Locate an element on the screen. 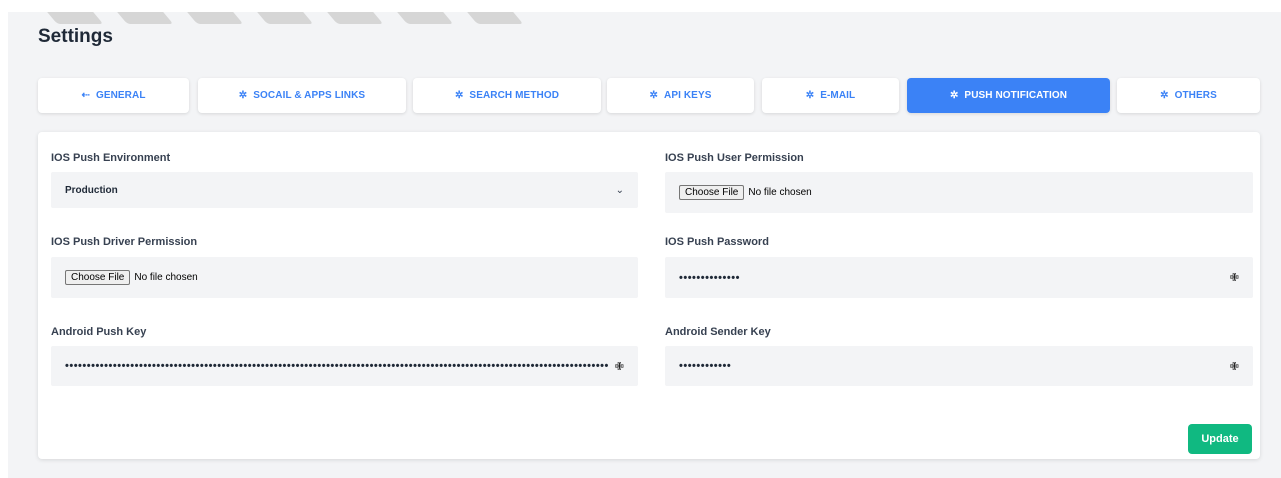 The height and width of the screenshot is (478, 1281). update-button: Update is located at coordinates (1220, 439).